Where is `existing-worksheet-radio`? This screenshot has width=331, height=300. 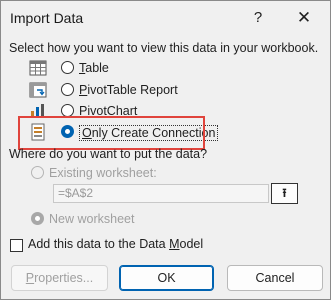 existing-worksheet-radio is located at coordinates (37, 172).